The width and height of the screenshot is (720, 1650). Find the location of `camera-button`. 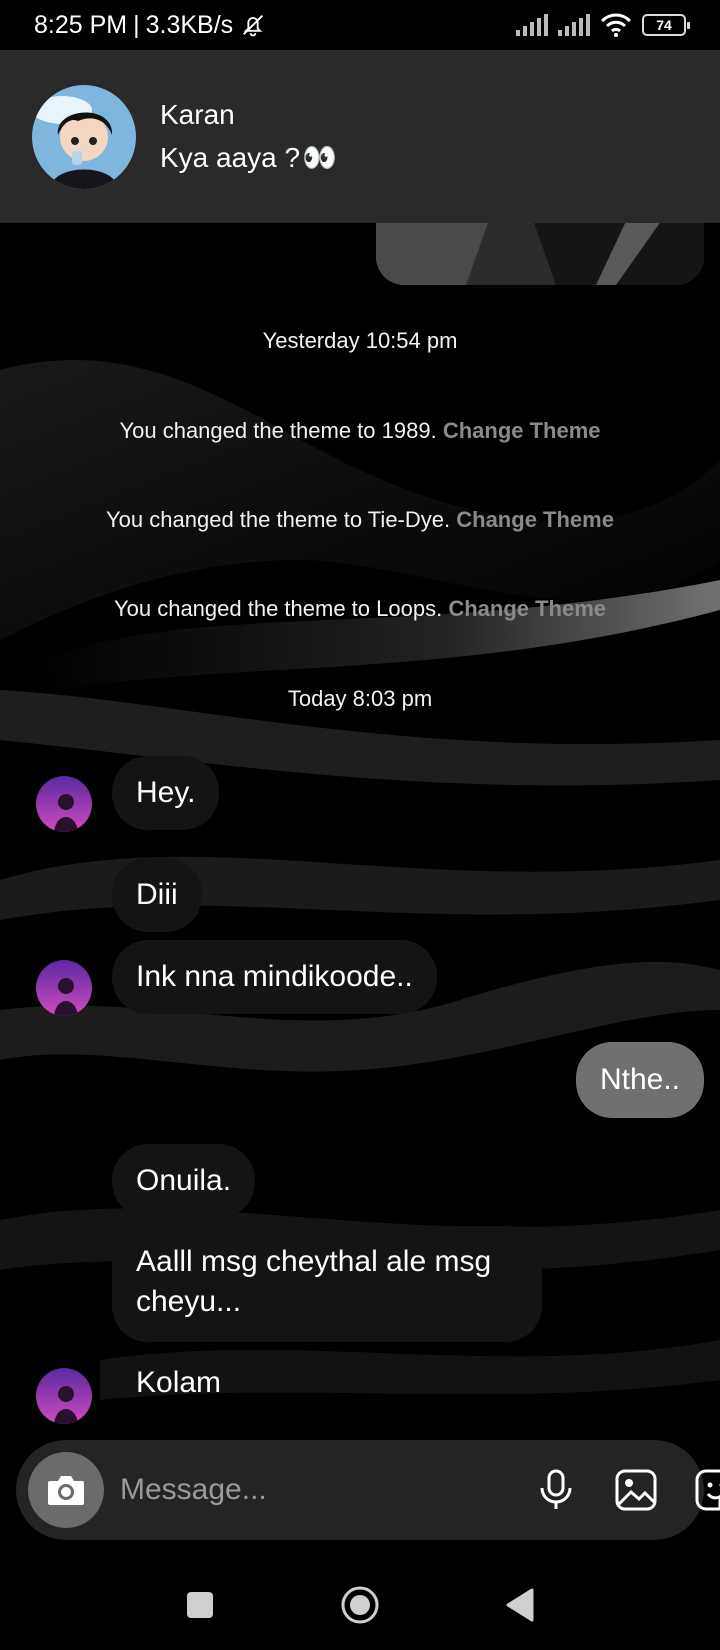

camera-button is located at coordinates (66, 1490).